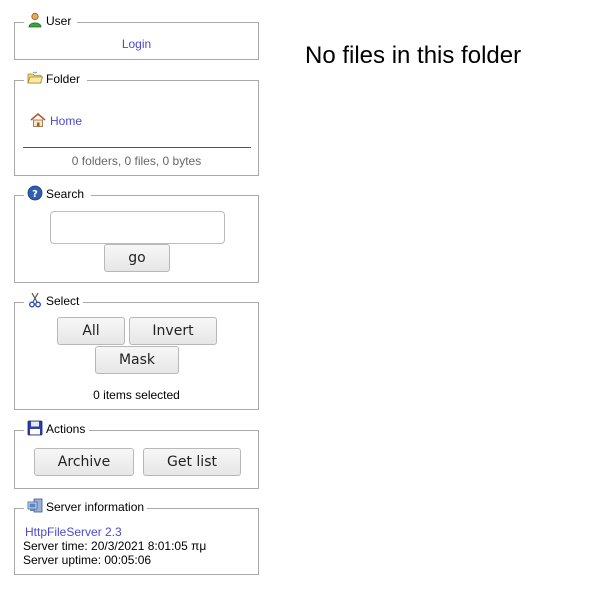 Image resolution: width=607 pixels, height=592 pixels. I want to click on help-icon: ?, so click(35, 193).